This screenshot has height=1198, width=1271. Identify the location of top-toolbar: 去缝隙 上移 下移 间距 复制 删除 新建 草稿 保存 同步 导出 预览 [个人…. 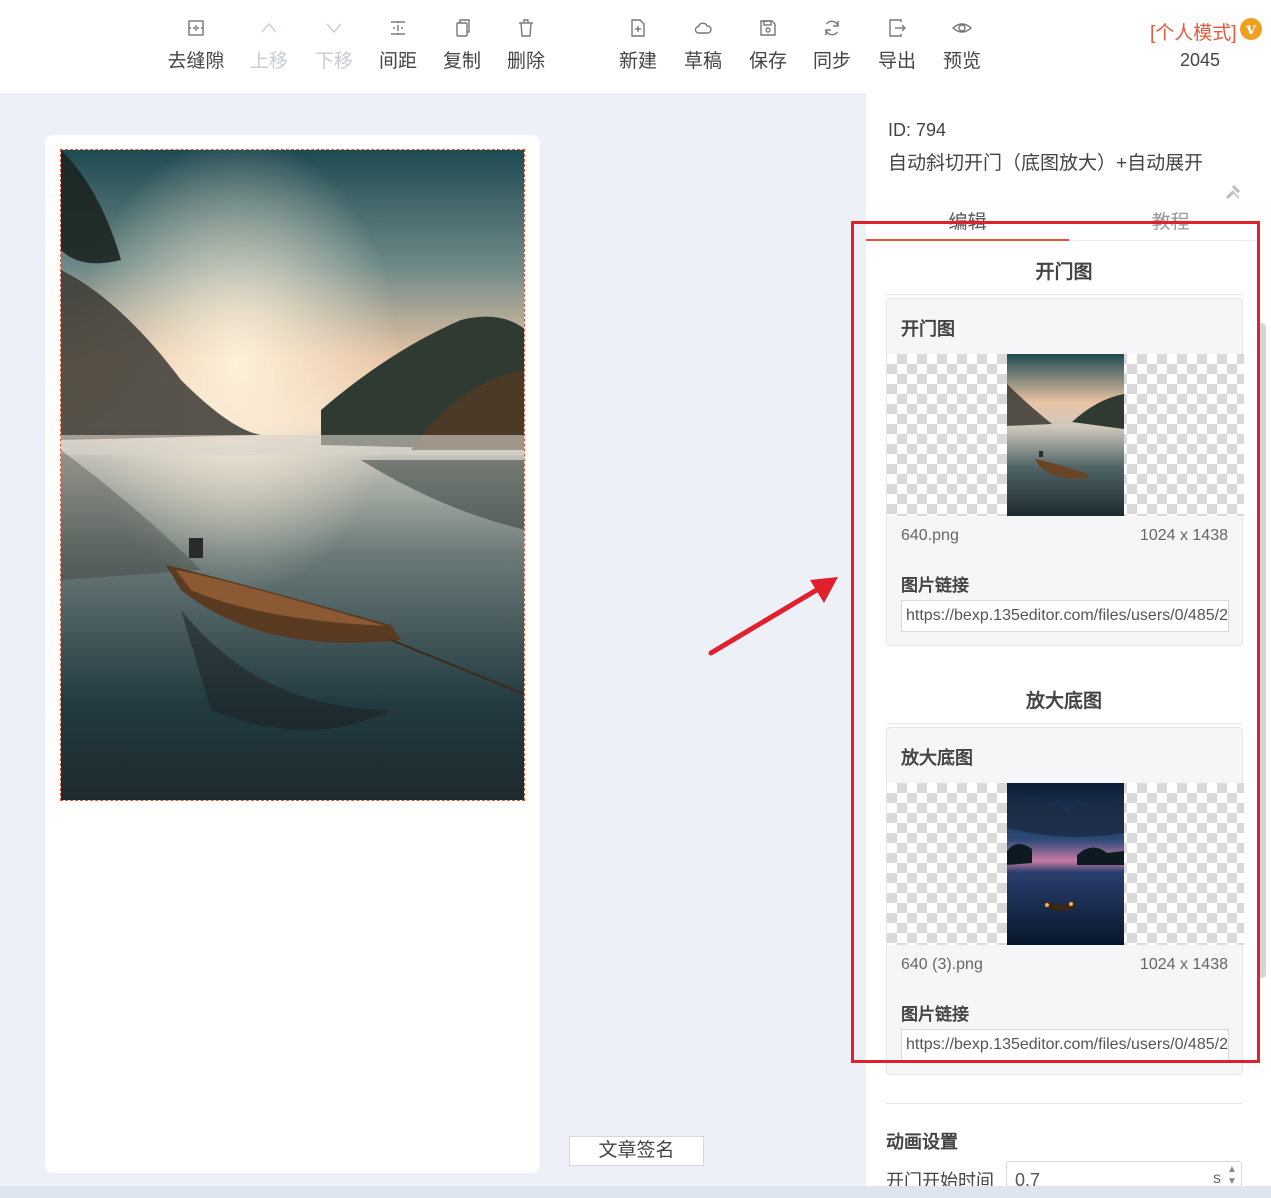
(635, 46).